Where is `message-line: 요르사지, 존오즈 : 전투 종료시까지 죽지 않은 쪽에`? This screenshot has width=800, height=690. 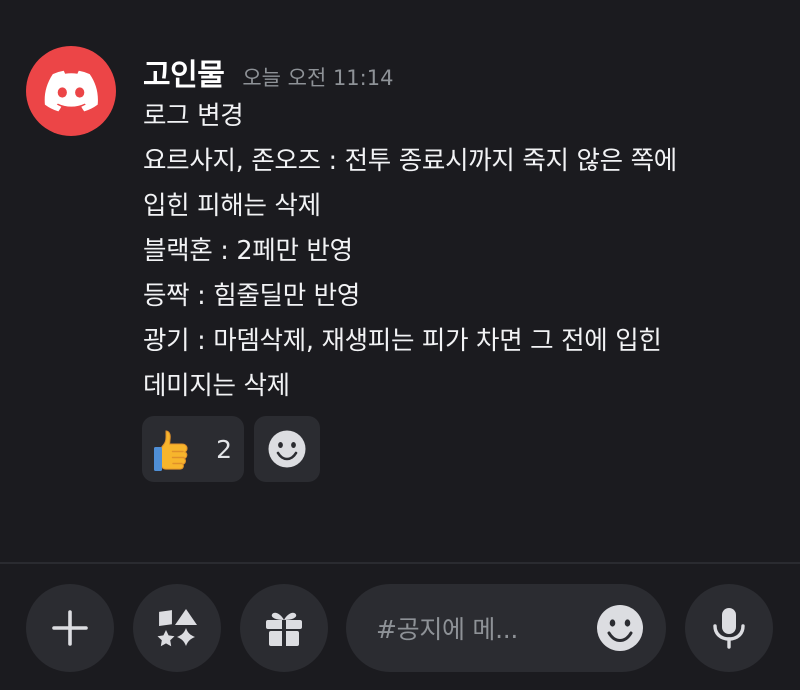
message-line: 요르사지, 존오즈 : 전투 종료시까지 죽지 않은 쪽에 is located at coordinates (410, 161).